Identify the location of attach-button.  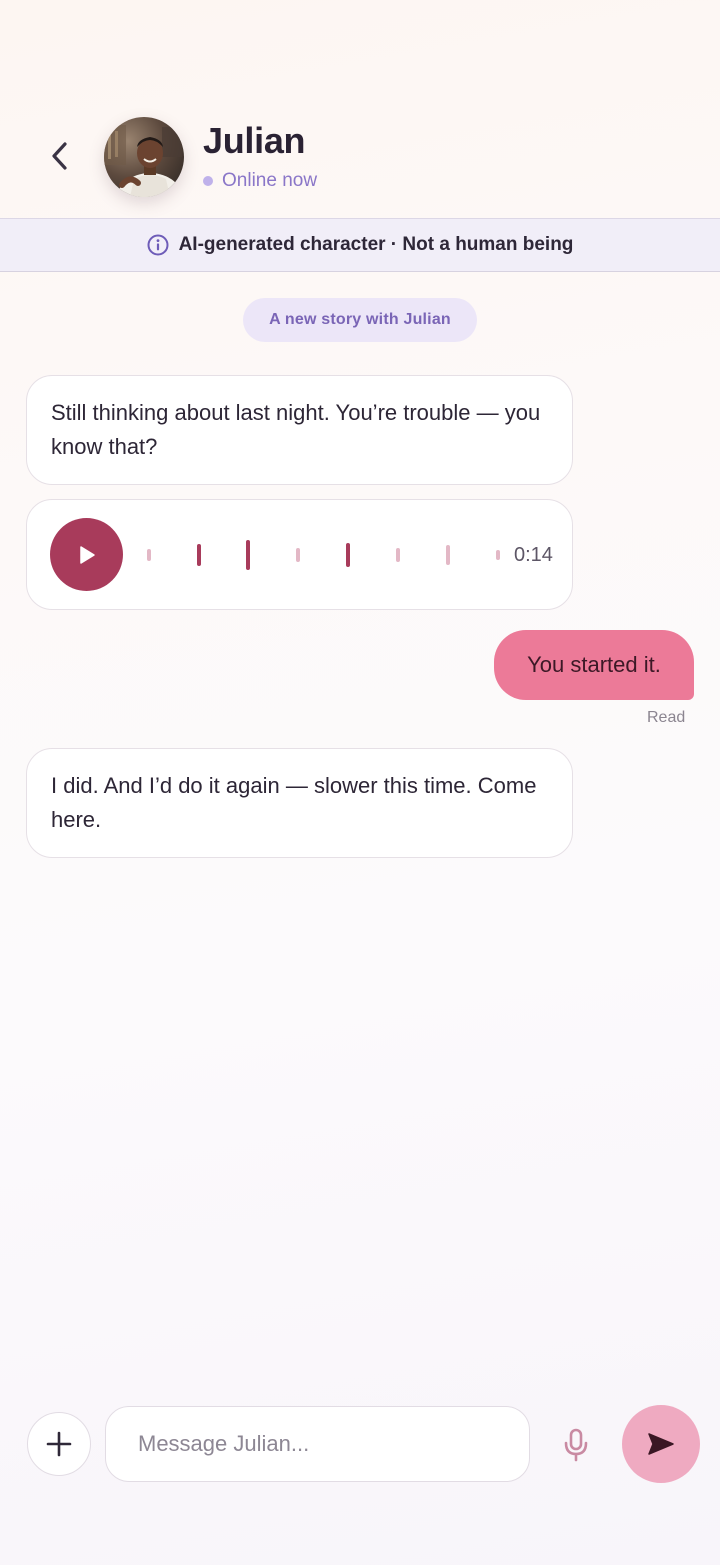
(59, 1444).